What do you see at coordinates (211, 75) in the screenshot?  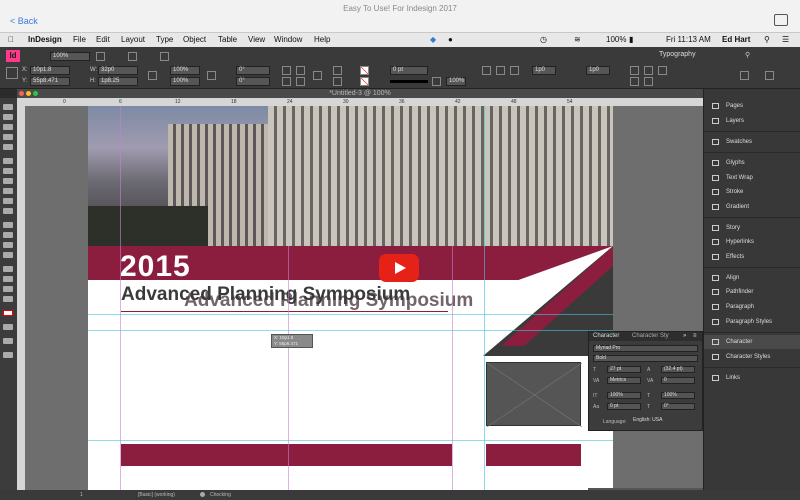 I see `link-scale-icon` at bounding box center [211, 75].